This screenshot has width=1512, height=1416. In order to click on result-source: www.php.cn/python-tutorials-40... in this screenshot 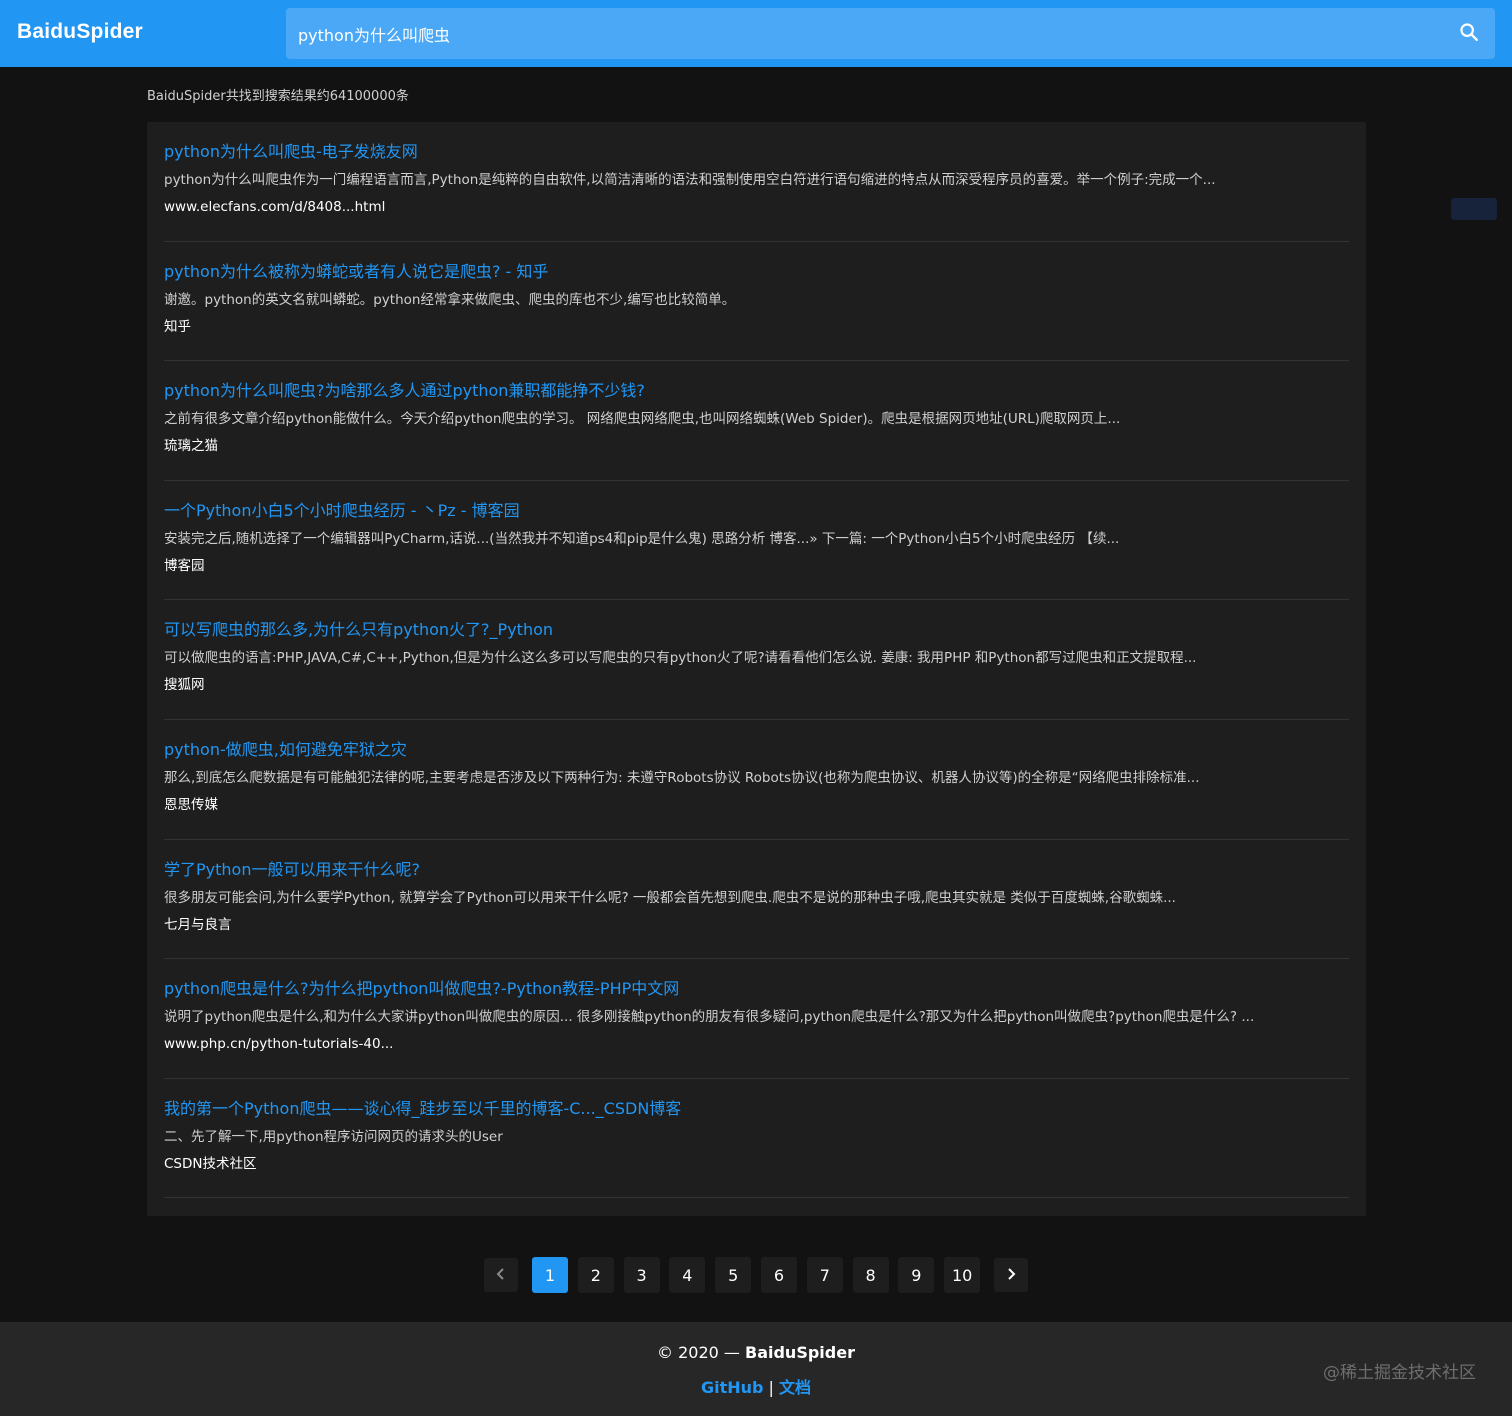, I will do `click(279, 1044)`.